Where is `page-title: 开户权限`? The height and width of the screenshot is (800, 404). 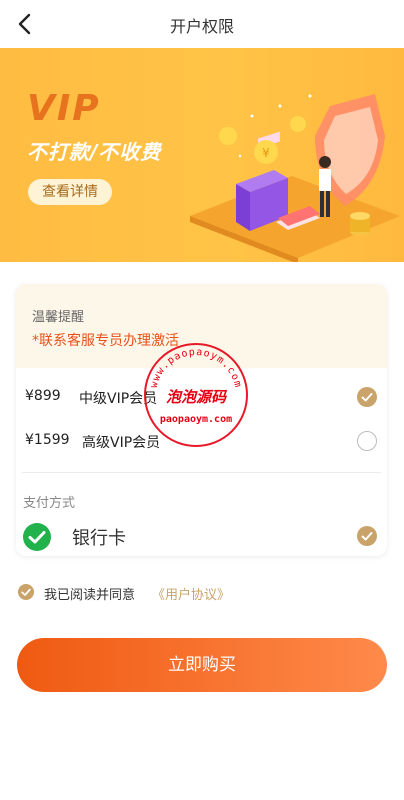 page-title: 开户权限 is located at coordinates (201, 26).